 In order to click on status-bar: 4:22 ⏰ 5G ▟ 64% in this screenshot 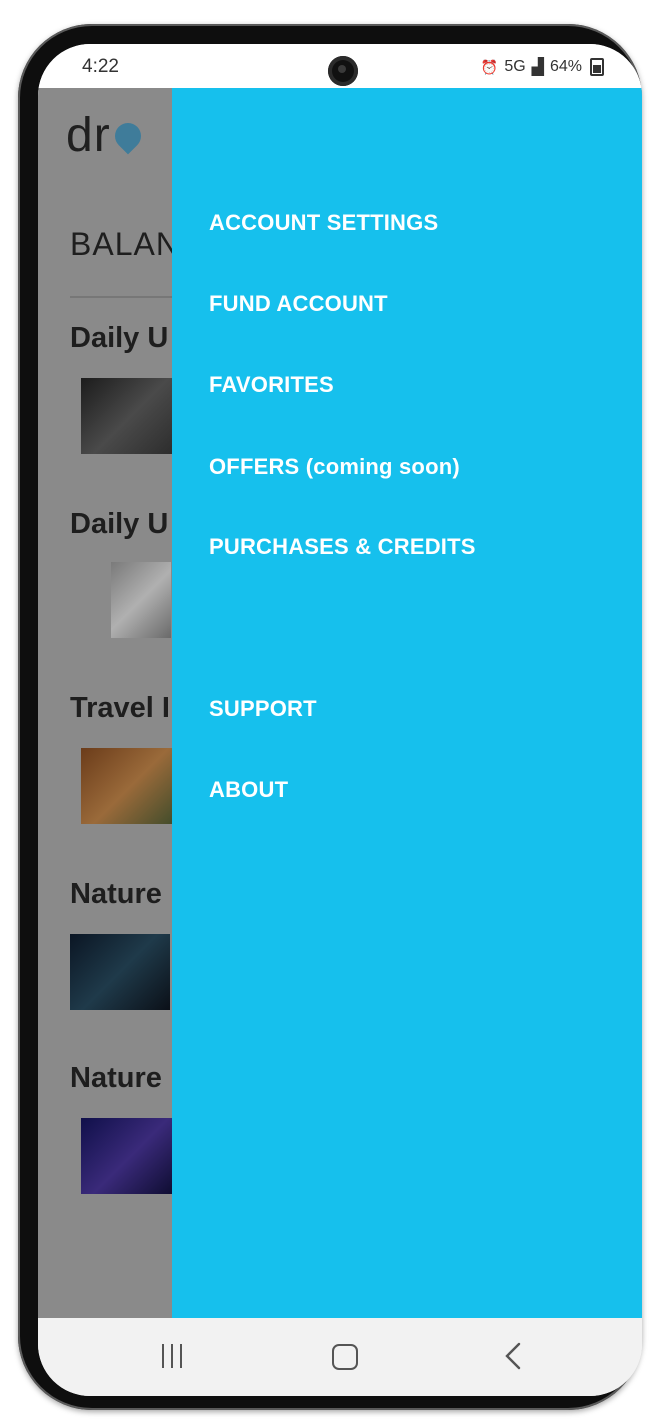, I will do `click(340, 66)`.